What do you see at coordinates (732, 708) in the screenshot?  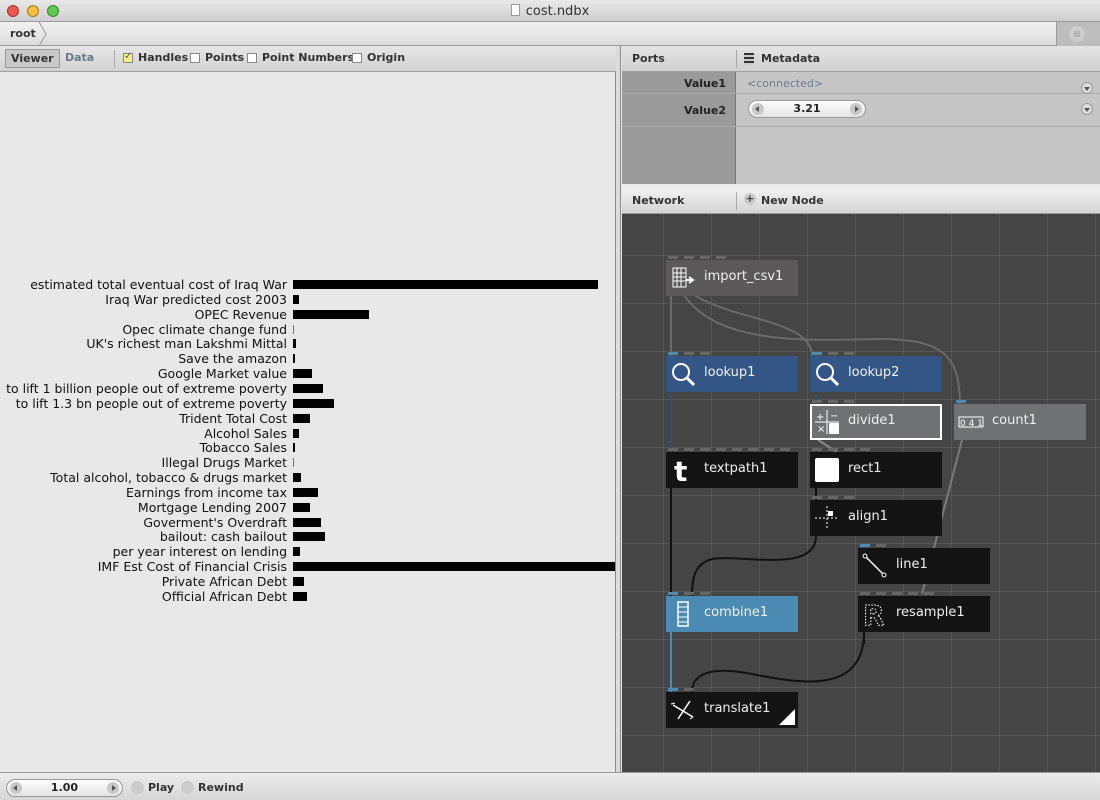 I see `node-translate1: translate1` at bounding box center [732, 708].